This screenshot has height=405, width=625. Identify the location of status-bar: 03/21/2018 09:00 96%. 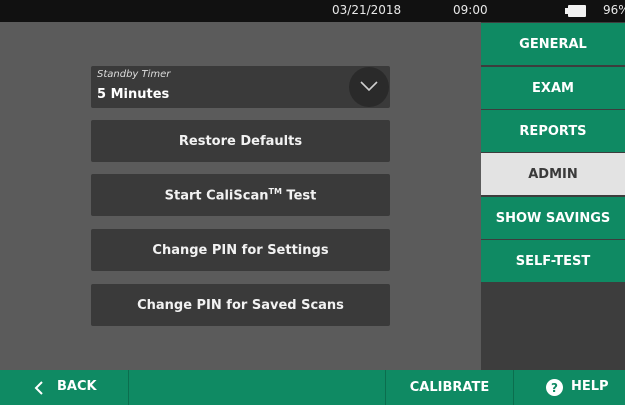
(312, 11).